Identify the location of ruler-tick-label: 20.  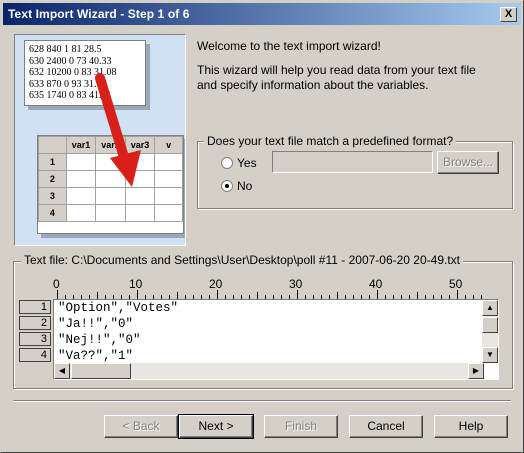
(216, 284).